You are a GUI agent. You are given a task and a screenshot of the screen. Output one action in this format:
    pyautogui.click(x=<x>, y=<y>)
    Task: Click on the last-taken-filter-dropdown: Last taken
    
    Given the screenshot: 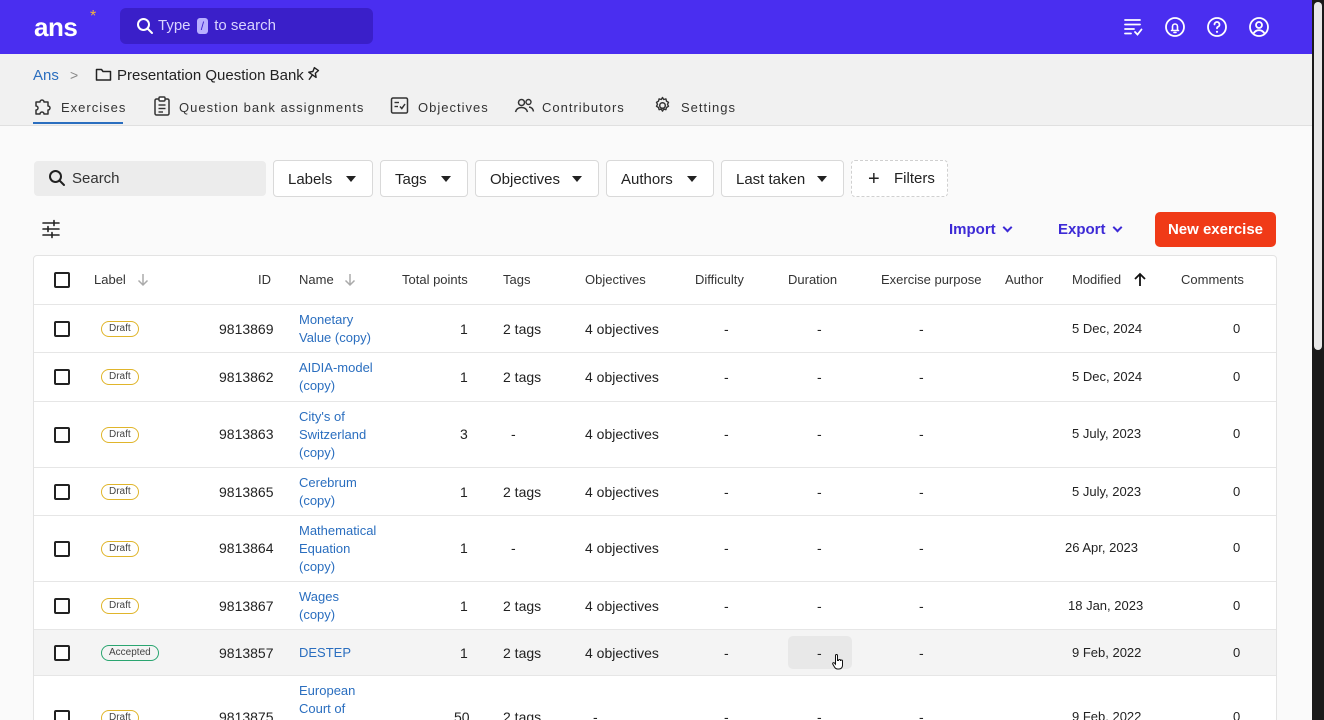 What is the action you would take?
    pyautogui.click(x=782, y=178)
    